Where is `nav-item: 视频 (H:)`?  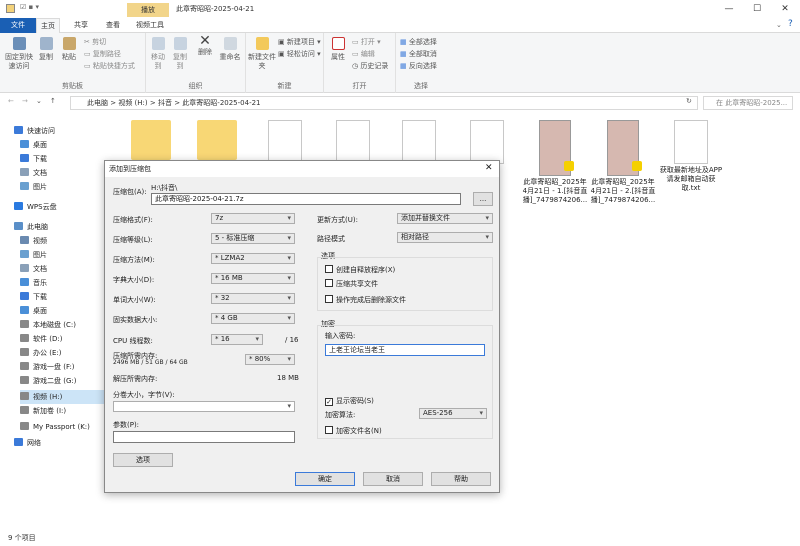 nav-item: 视频 (H:) is located at coordinates (65, 397).